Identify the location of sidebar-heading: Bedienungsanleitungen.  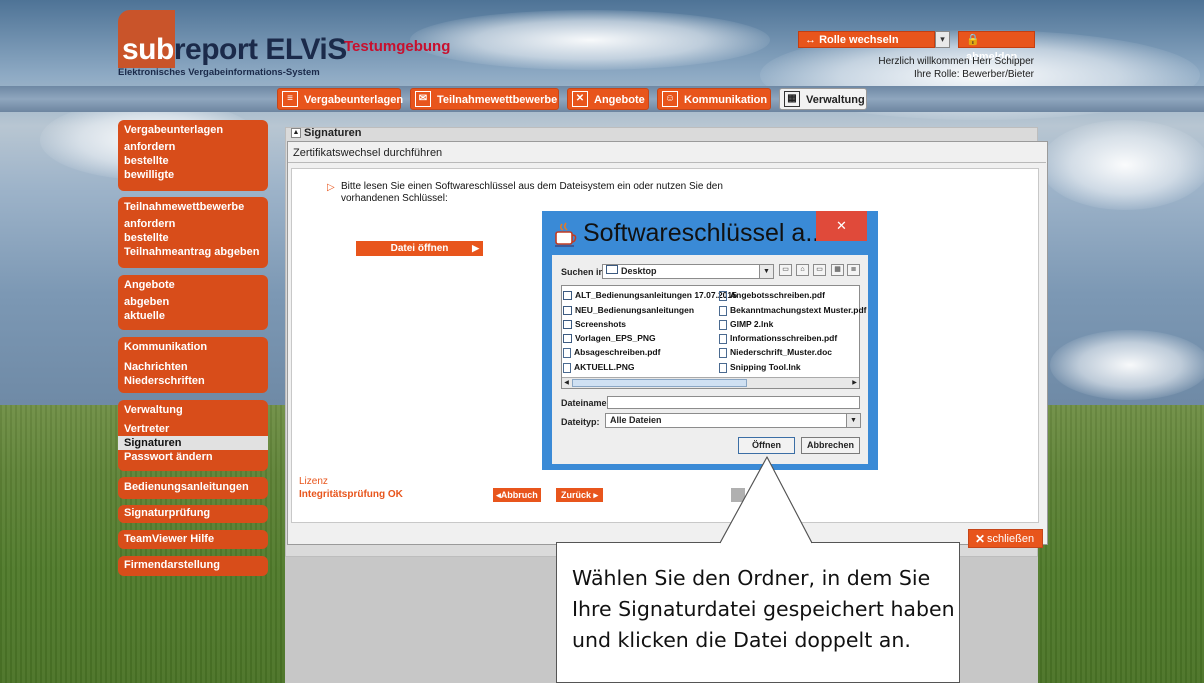
(186, 487).